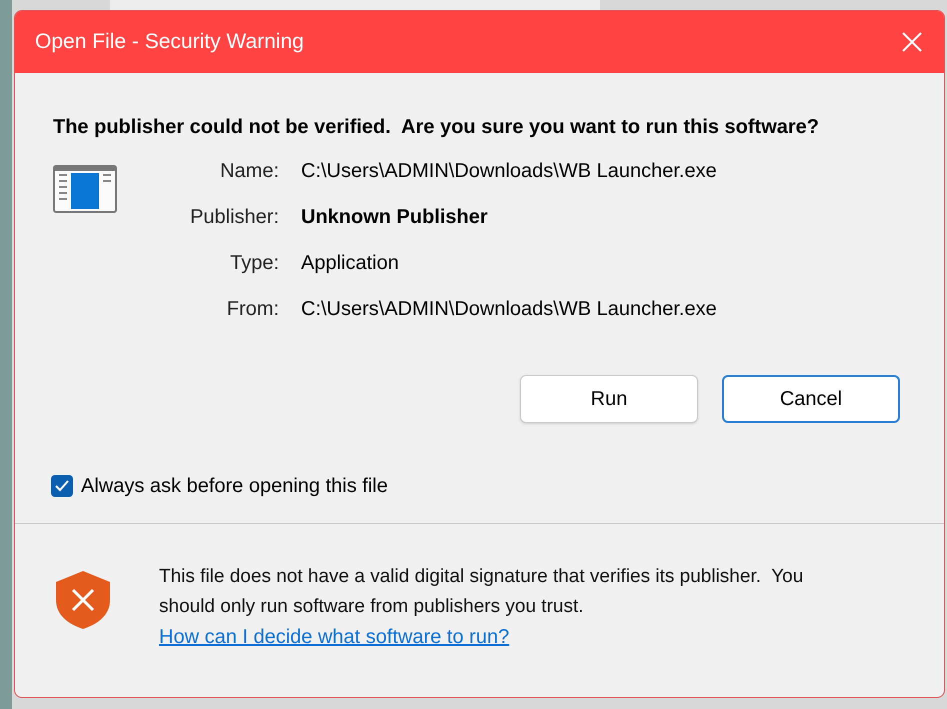 This screenshot has height=709, width=947. What do you see at coordinates (85, 189) in the screenshot?
I see `application-icon` at bounding box center [85, 189].